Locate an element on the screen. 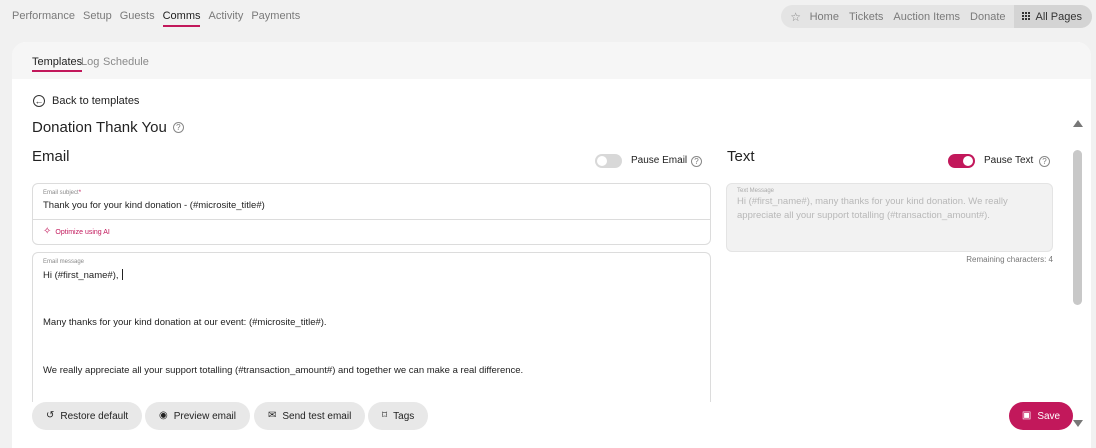 Image resolution: width=1096 pixels, height=448 pixels. help-icon: ? is located at coordinates (178, 127).